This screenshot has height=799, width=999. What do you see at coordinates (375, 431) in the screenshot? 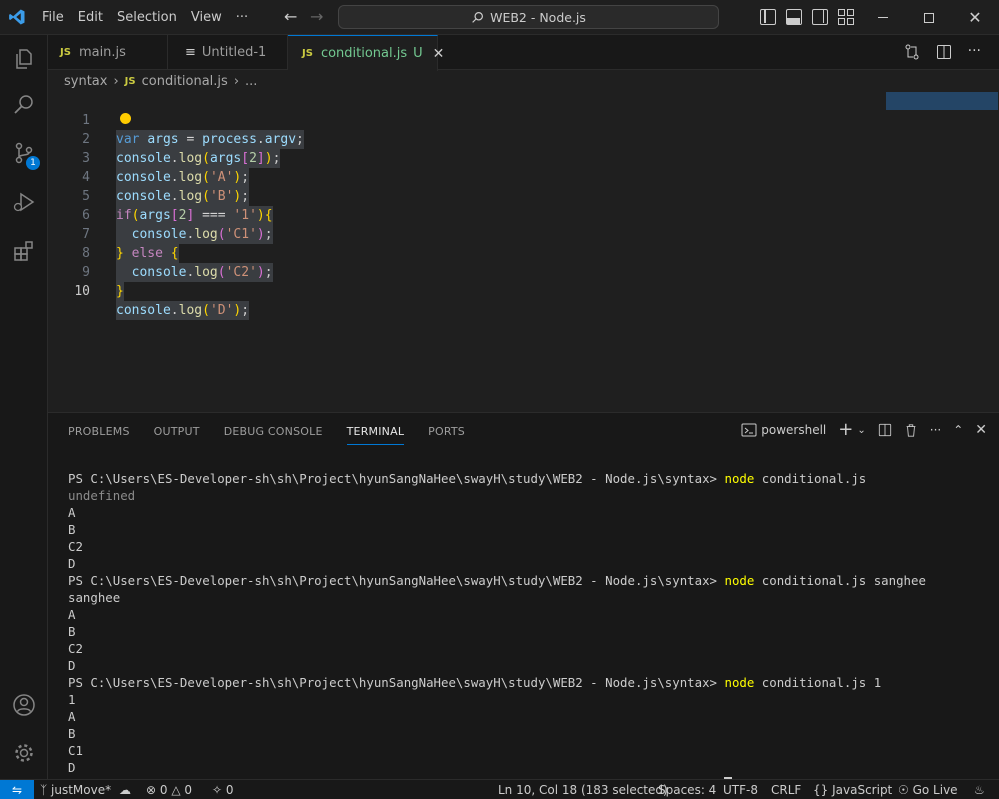
I see `tab-terminal: TERMINAL` at bounding box center [375, 431].